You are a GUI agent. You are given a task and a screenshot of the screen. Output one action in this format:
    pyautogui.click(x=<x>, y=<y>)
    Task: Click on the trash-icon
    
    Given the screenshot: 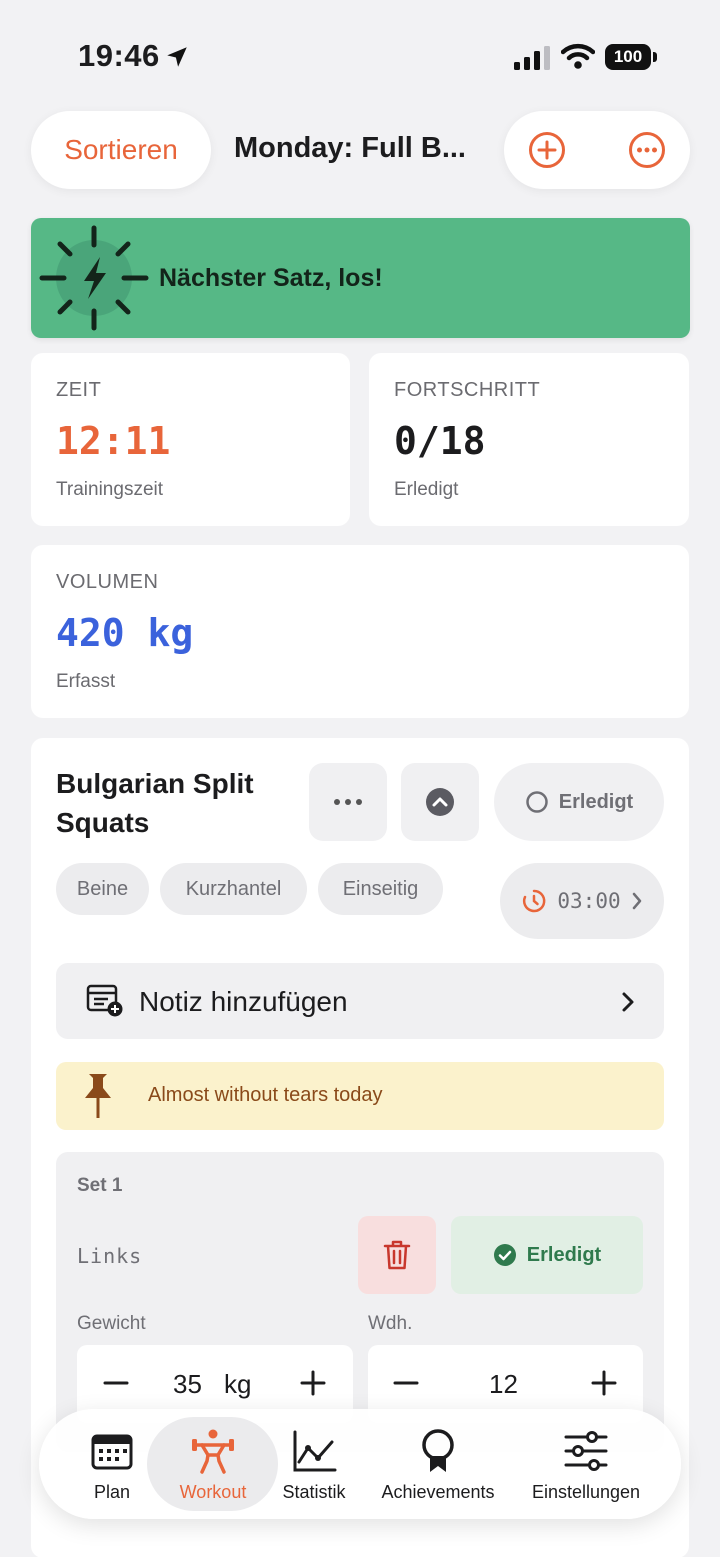 What is the action you would take?
    pyautogui.click(x=397, y=1255)
    